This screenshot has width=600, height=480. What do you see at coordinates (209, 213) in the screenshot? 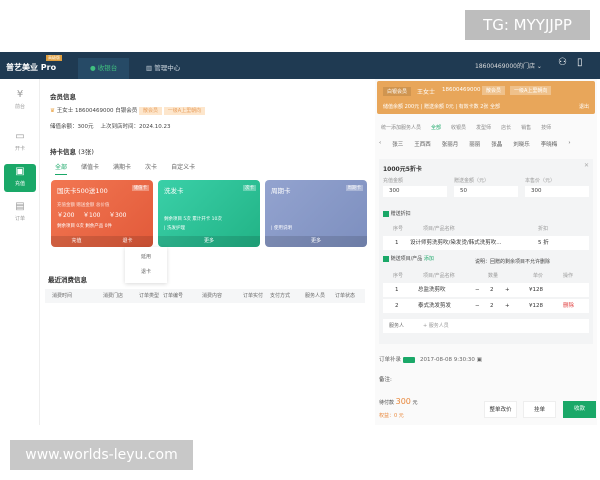
I see `card-wash: 洗发卡 次卡 剩余项目 5次 累计开卡 10次 | 洗发护理 更多` at bounding box center [209, 213].